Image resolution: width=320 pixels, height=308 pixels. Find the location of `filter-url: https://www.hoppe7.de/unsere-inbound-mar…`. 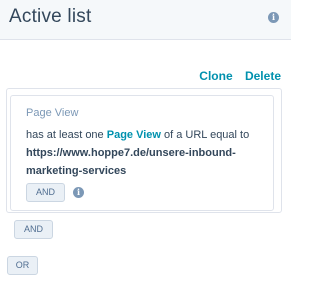

filter-url: https://www.hoppe7.de/unsere-inbound-mar… is located at coordinates (131, 162).